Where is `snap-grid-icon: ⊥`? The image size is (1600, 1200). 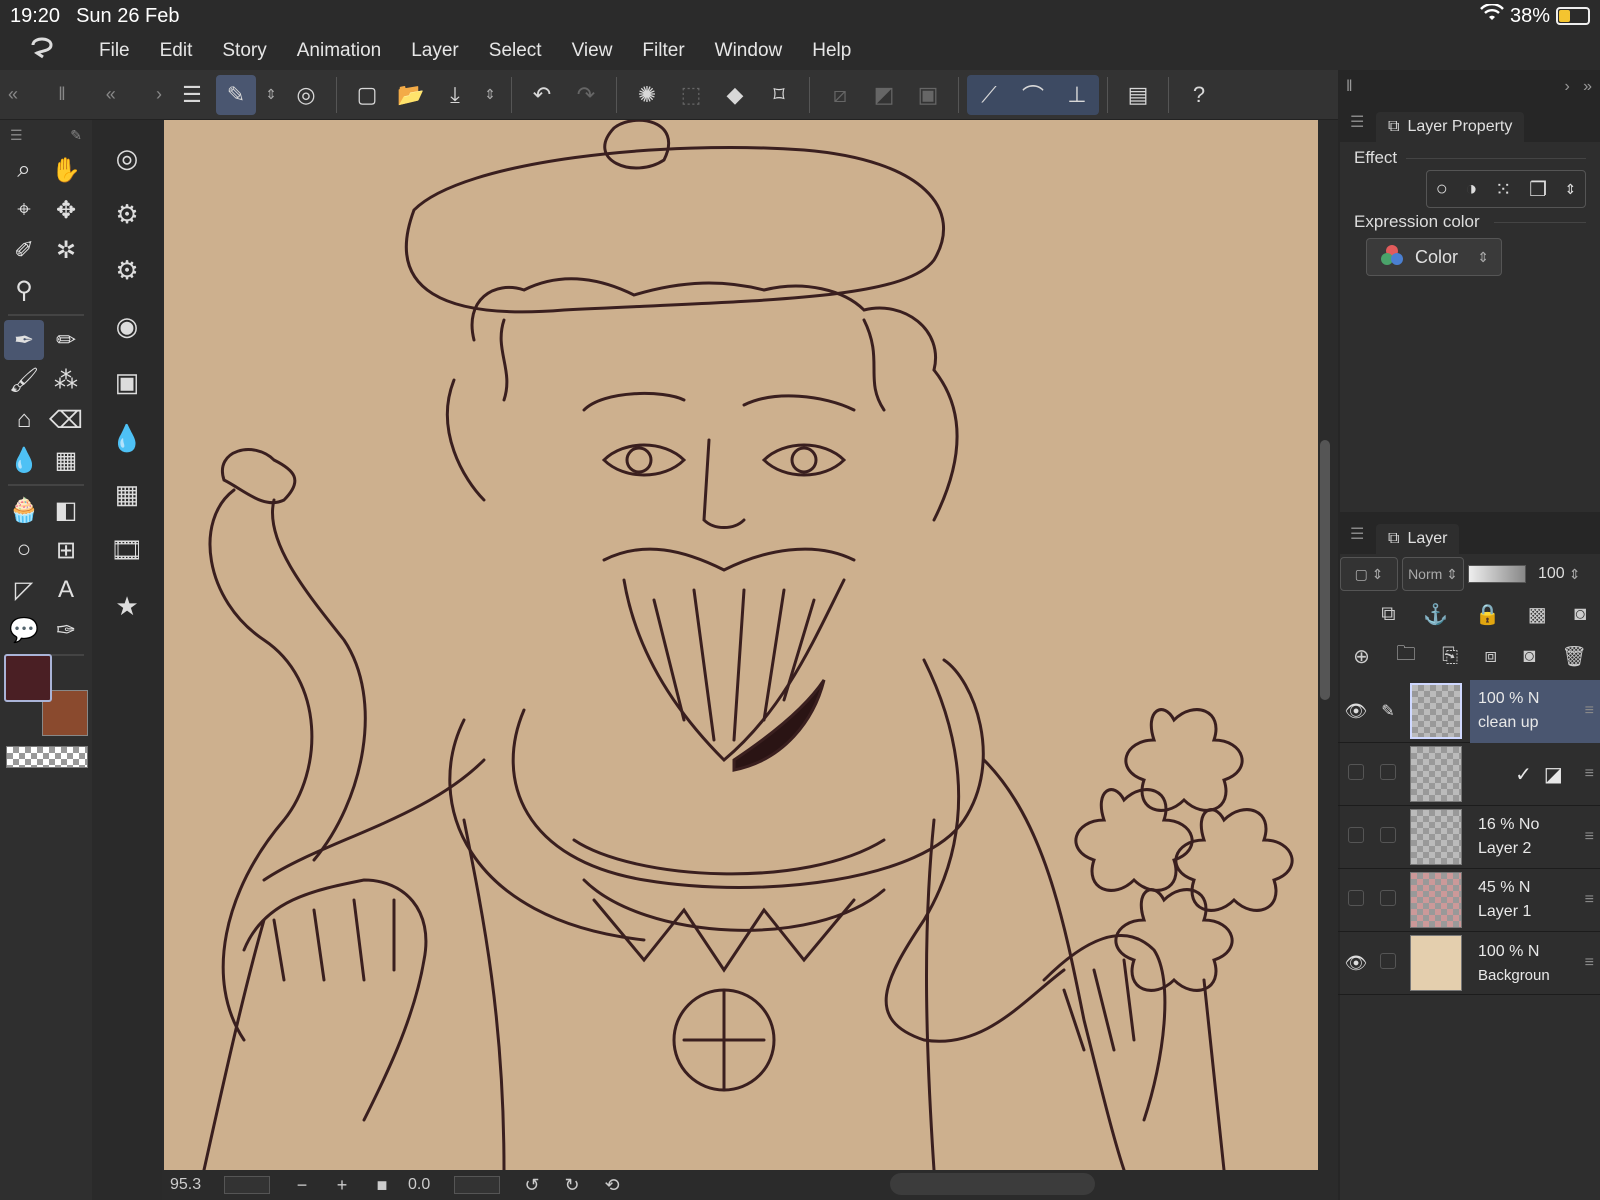
snap-grid-icon: ⊥ is located at coordinates (1077, 95).